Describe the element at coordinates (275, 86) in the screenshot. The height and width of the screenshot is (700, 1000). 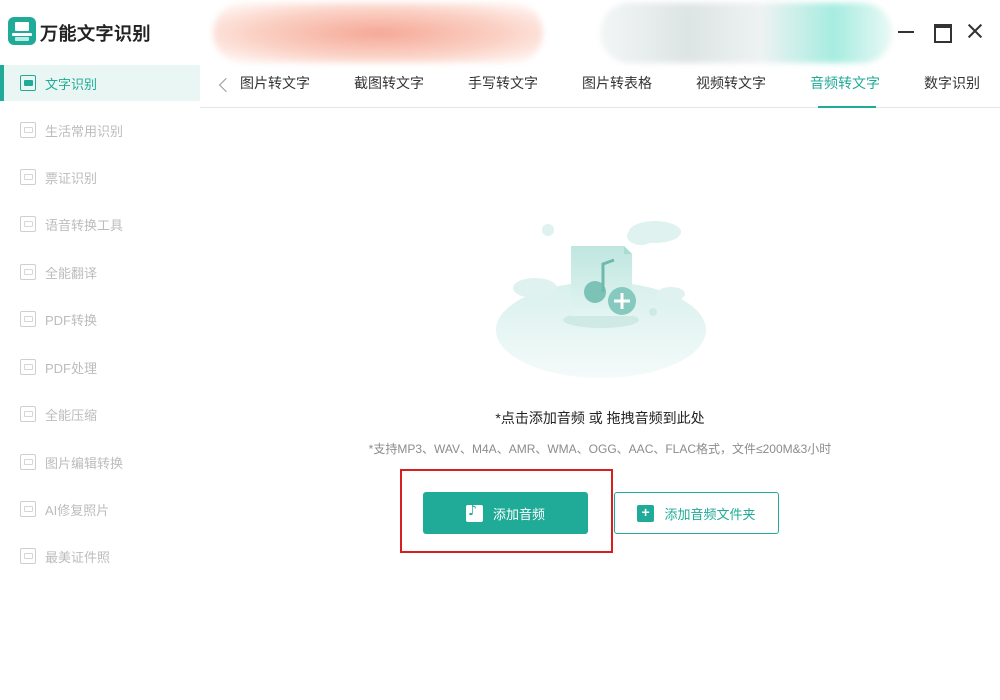
I see `tab-image-to-text: 图片转文字` at that location.